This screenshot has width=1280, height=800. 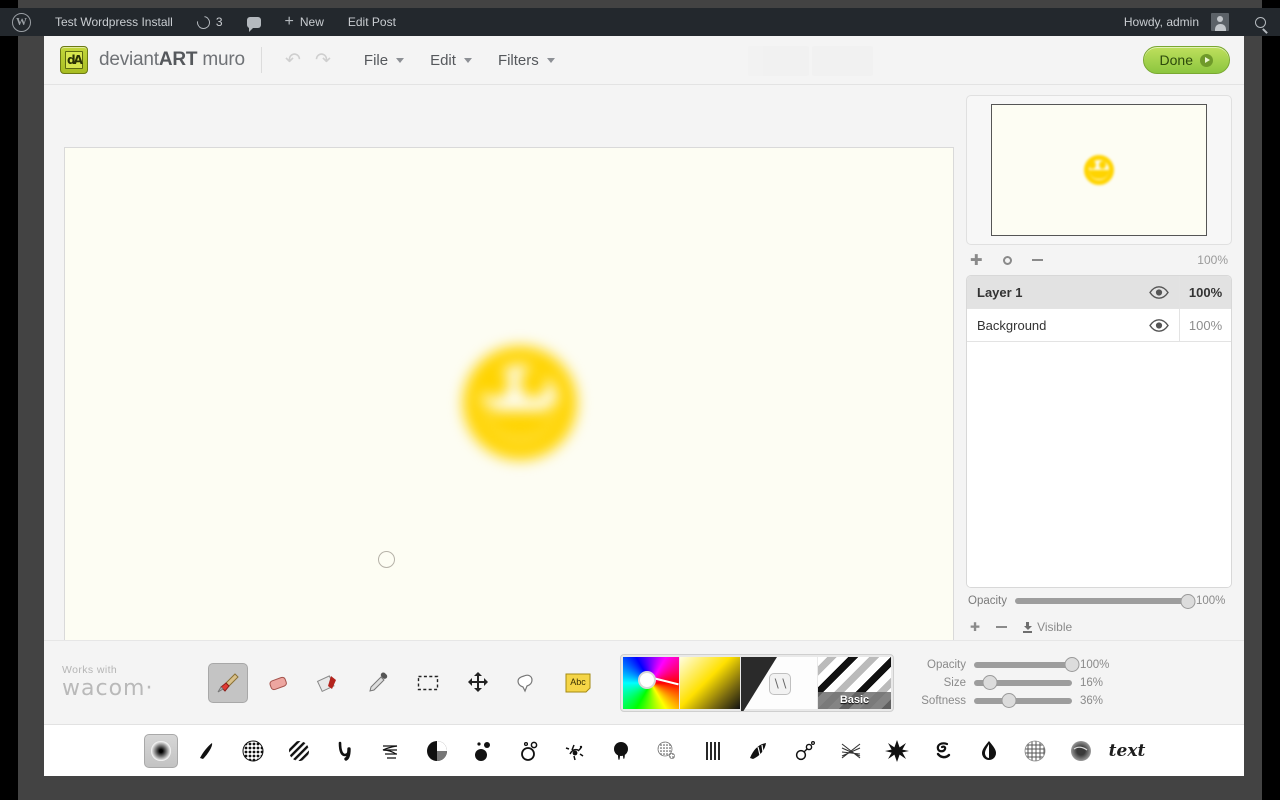 What do you see at coordinates (989, 751) in the screenshot?
I see `ink-drop-brush` at bounding box center [989, 751].